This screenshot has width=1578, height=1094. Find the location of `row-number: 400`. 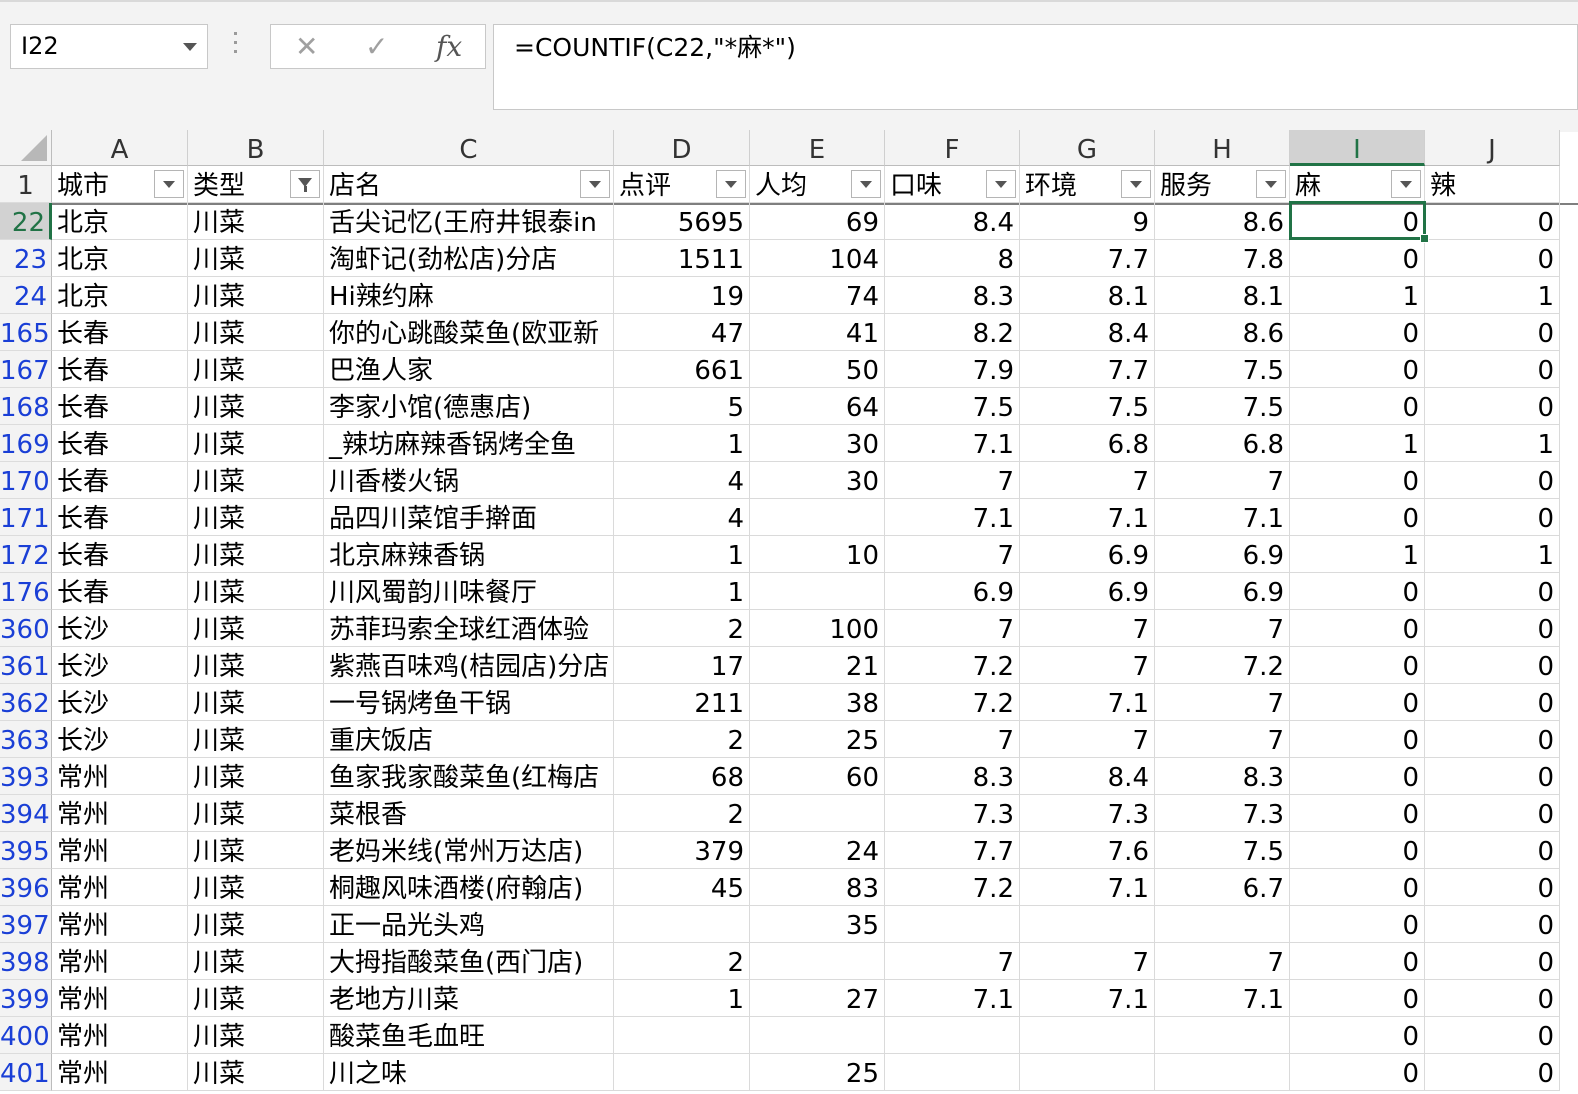

row-number: 400 is located at coordinates (26, 1035).